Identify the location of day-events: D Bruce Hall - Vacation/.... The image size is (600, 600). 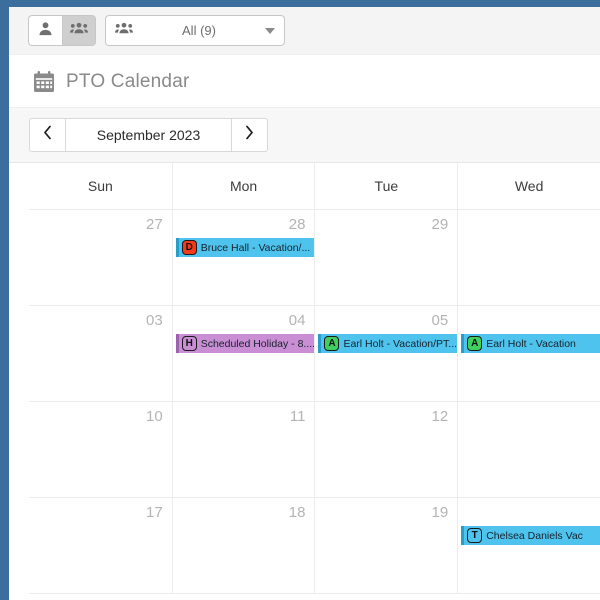
(245, 247).